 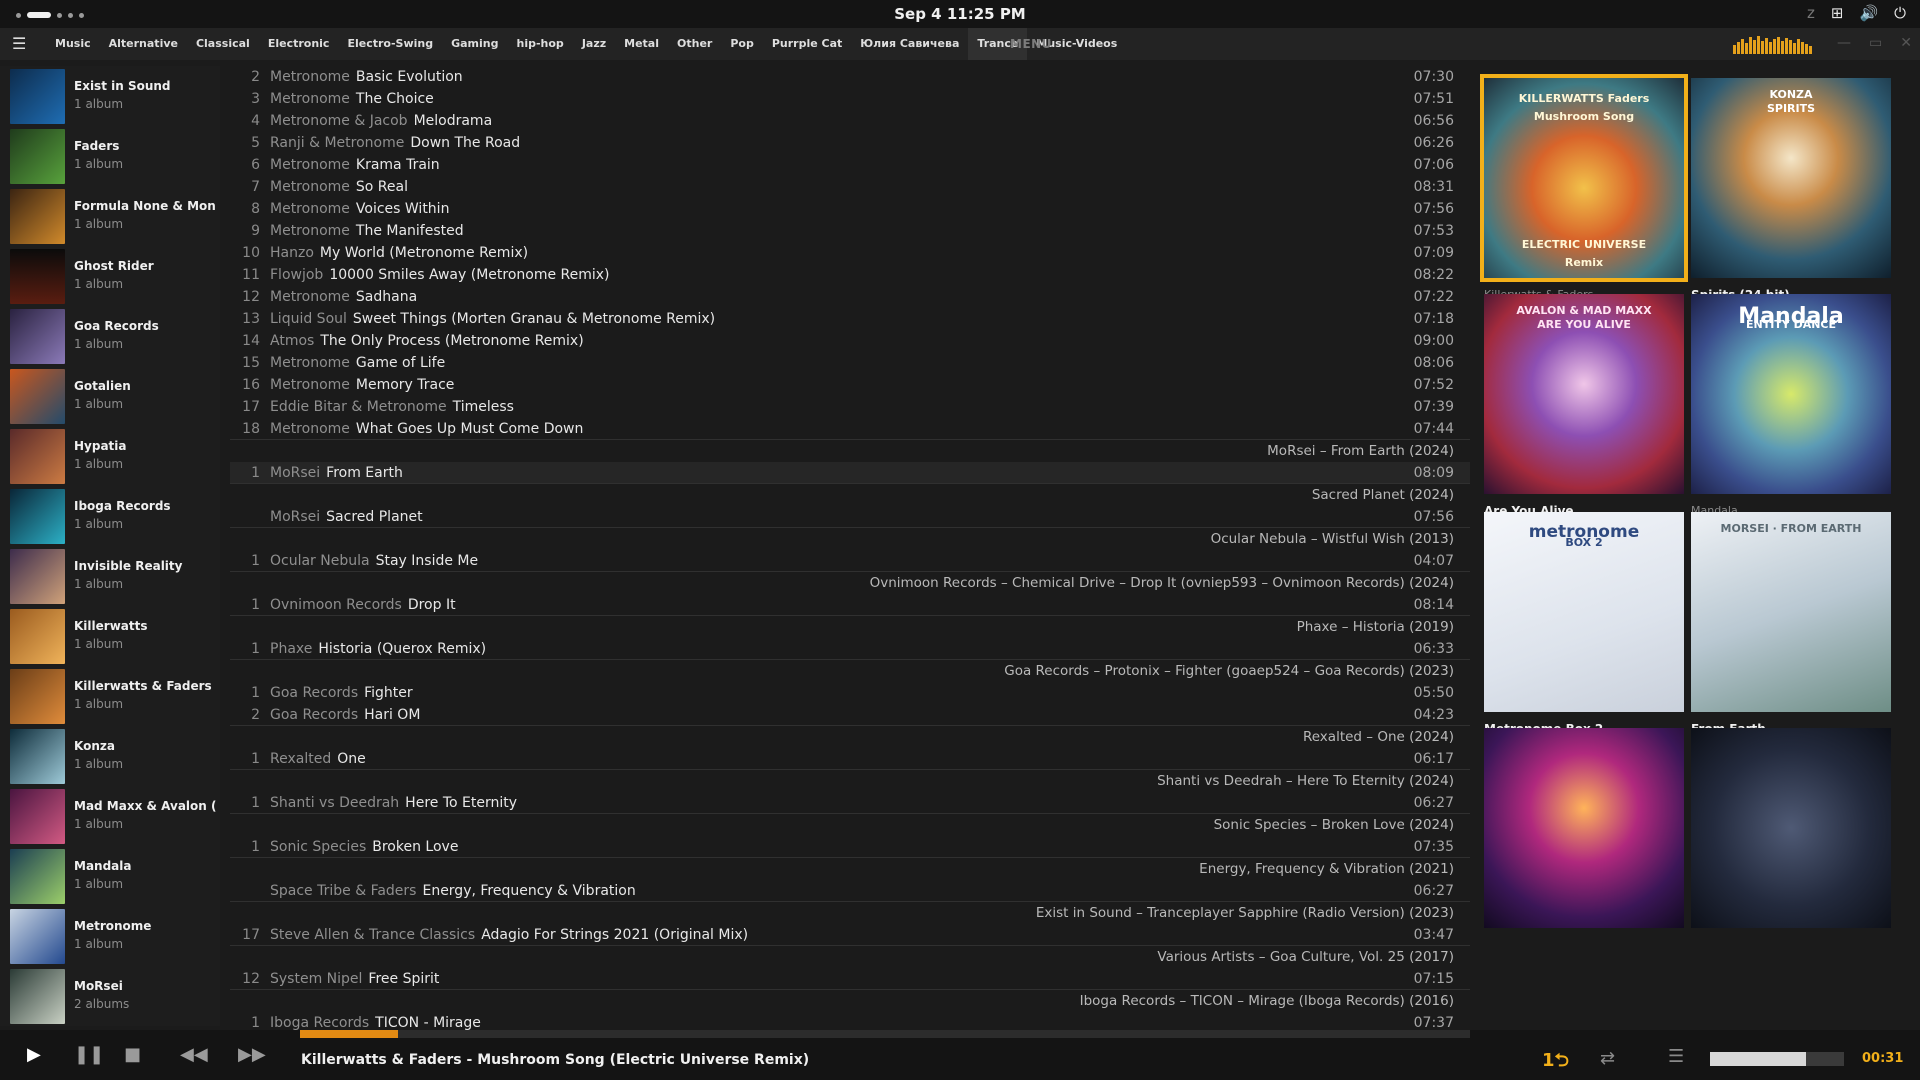 What do you see at coordinates (1791, 178) in the screenshot?
I see `album-cover: KONZA SPIRITS` at bounding box center [1791, 178].